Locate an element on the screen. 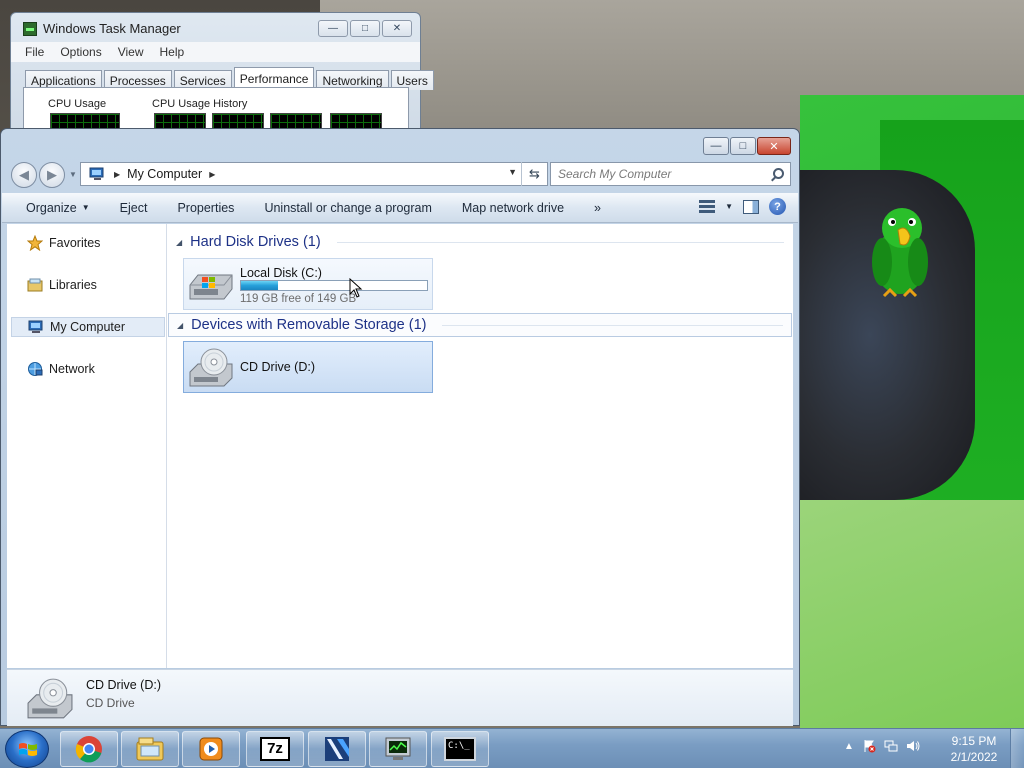 This screenshot has height=768, width=1024. clock-date: 2/1/2022 is located at coordinates (974, 757).